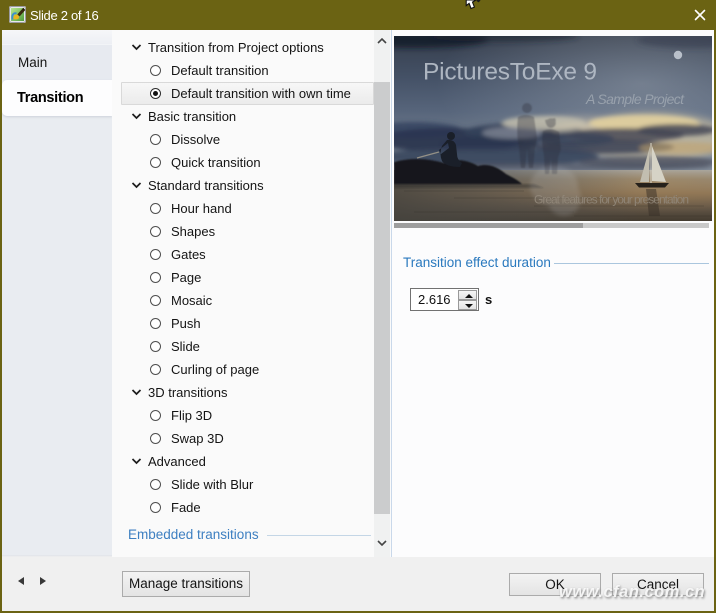  I want to click on svg-text:Great features for your presen: Great features for your presentation, so click(611, 200).